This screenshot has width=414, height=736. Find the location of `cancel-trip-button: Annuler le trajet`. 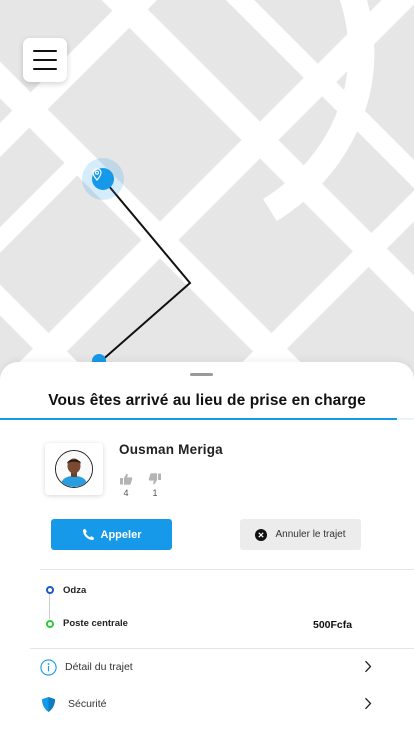

cancel-trip-button: Annuler le trajet is located at coordinates (300, 534).